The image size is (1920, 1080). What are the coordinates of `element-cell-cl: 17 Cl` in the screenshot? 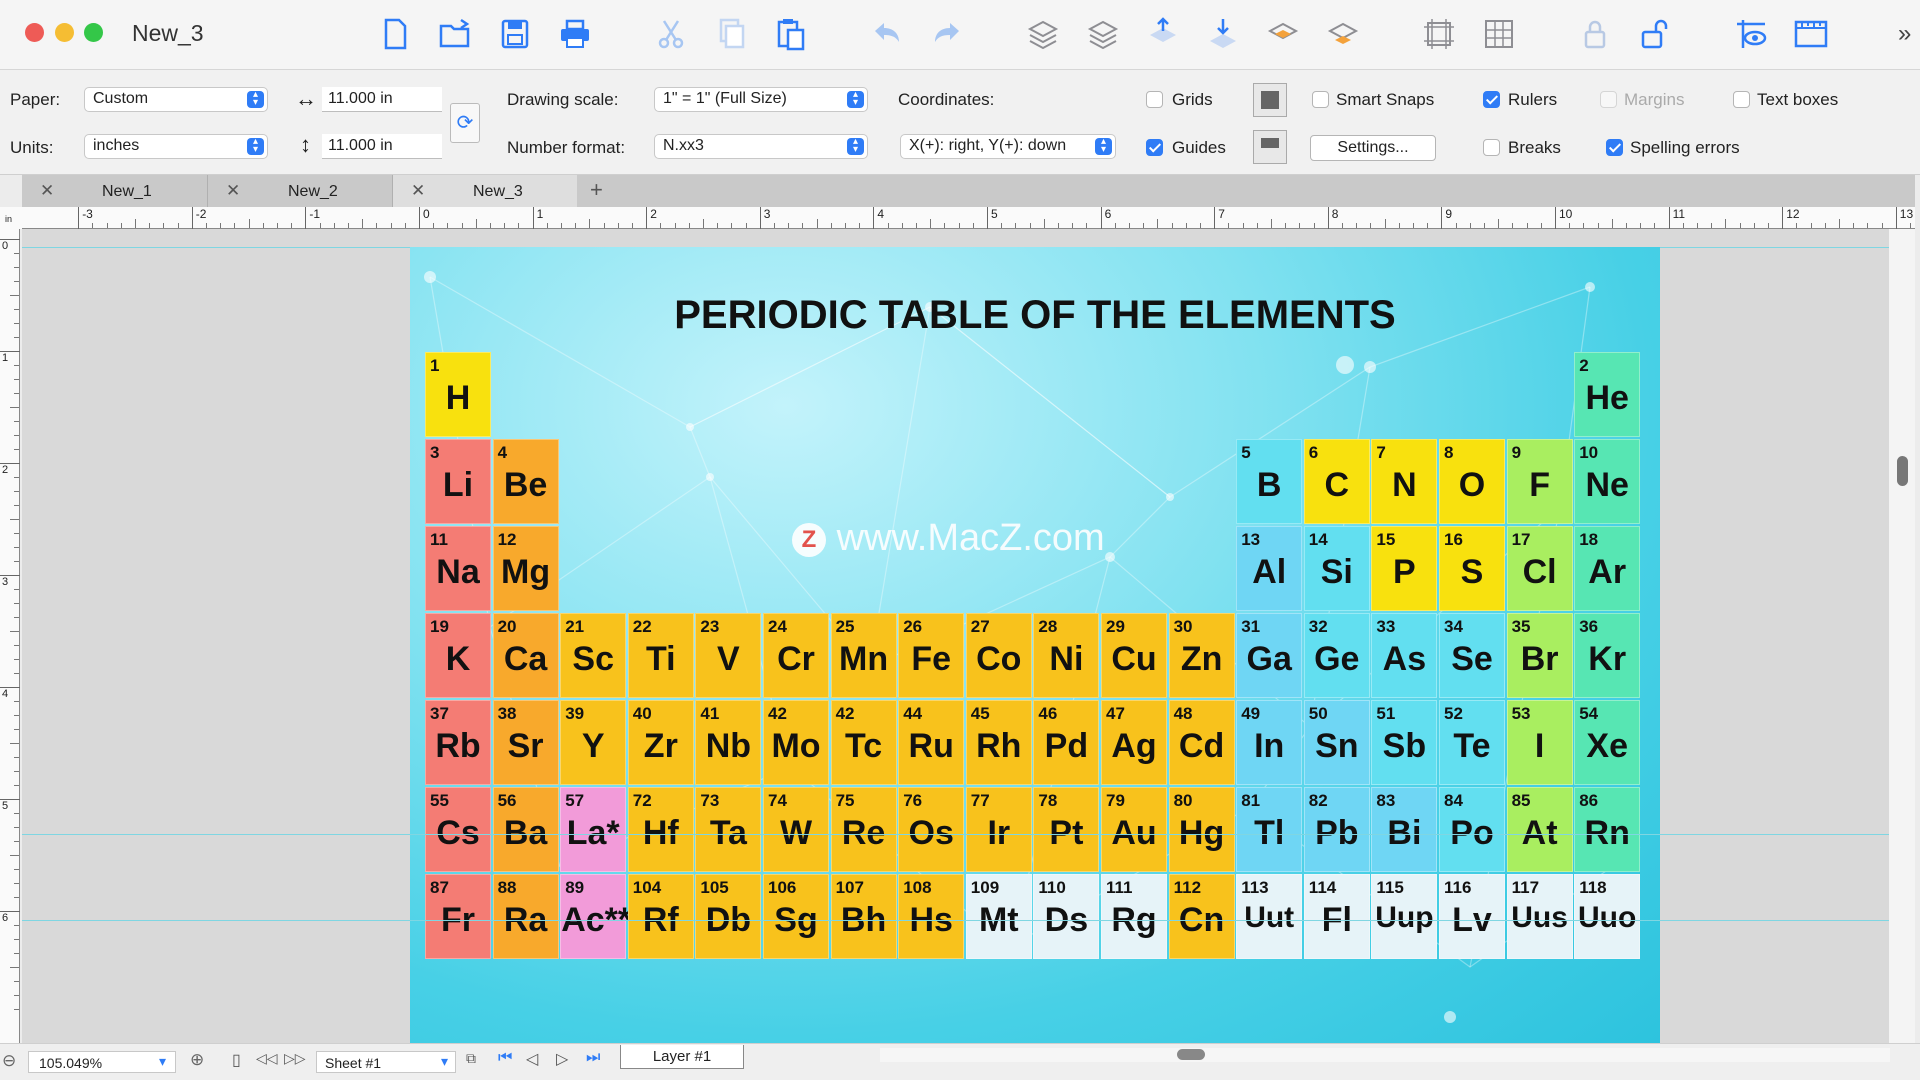 It's located at (1539, 568).